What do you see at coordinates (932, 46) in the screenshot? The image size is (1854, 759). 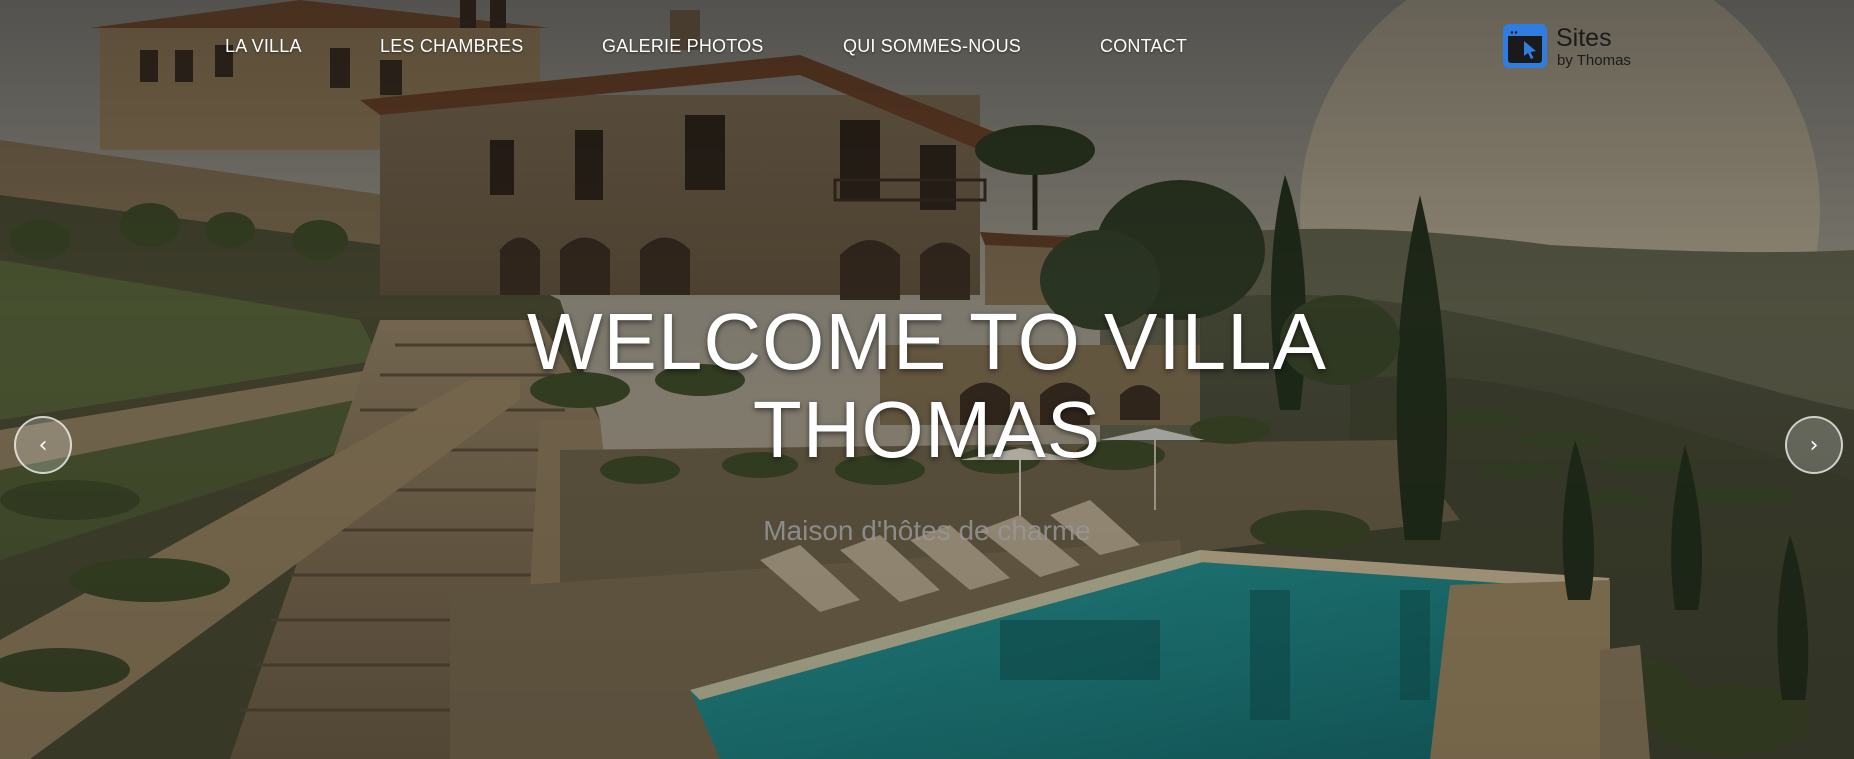 I see `nav-qui-sommes-nous: QUI SOMMES-NOUS` at bounding box center [932, 46].